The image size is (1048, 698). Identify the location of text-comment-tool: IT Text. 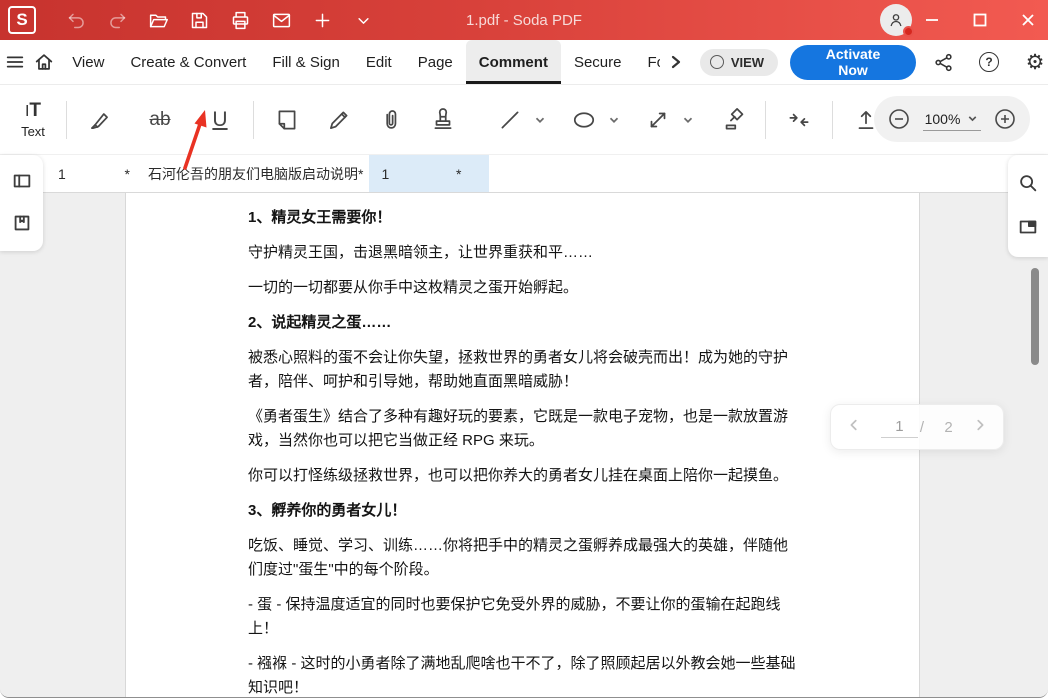
(33, 120).